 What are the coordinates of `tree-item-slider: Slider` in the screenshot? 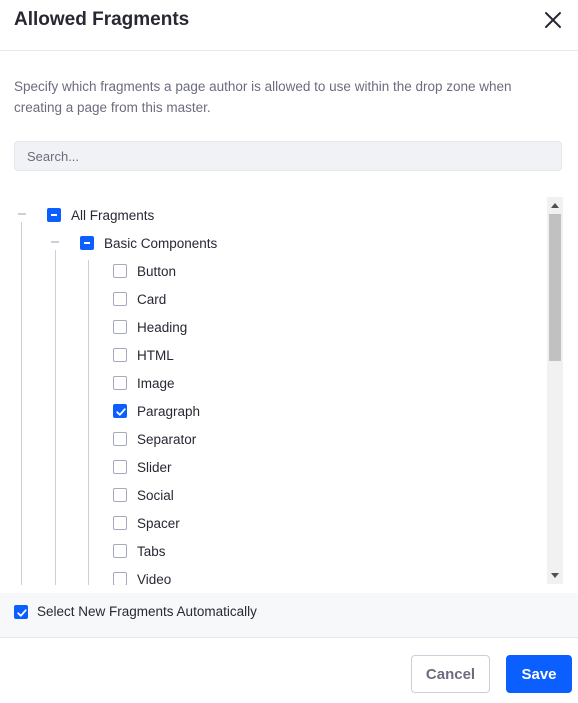 It's located at (142, 467).